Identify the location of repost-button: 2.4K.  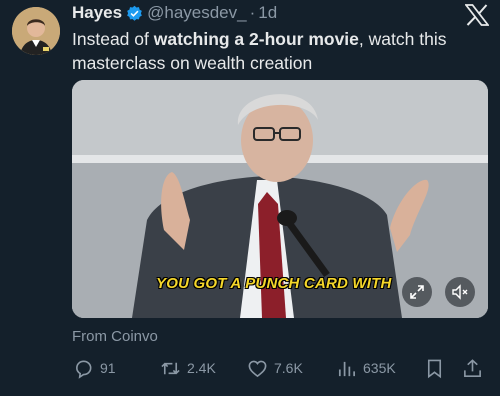
(188, 368).